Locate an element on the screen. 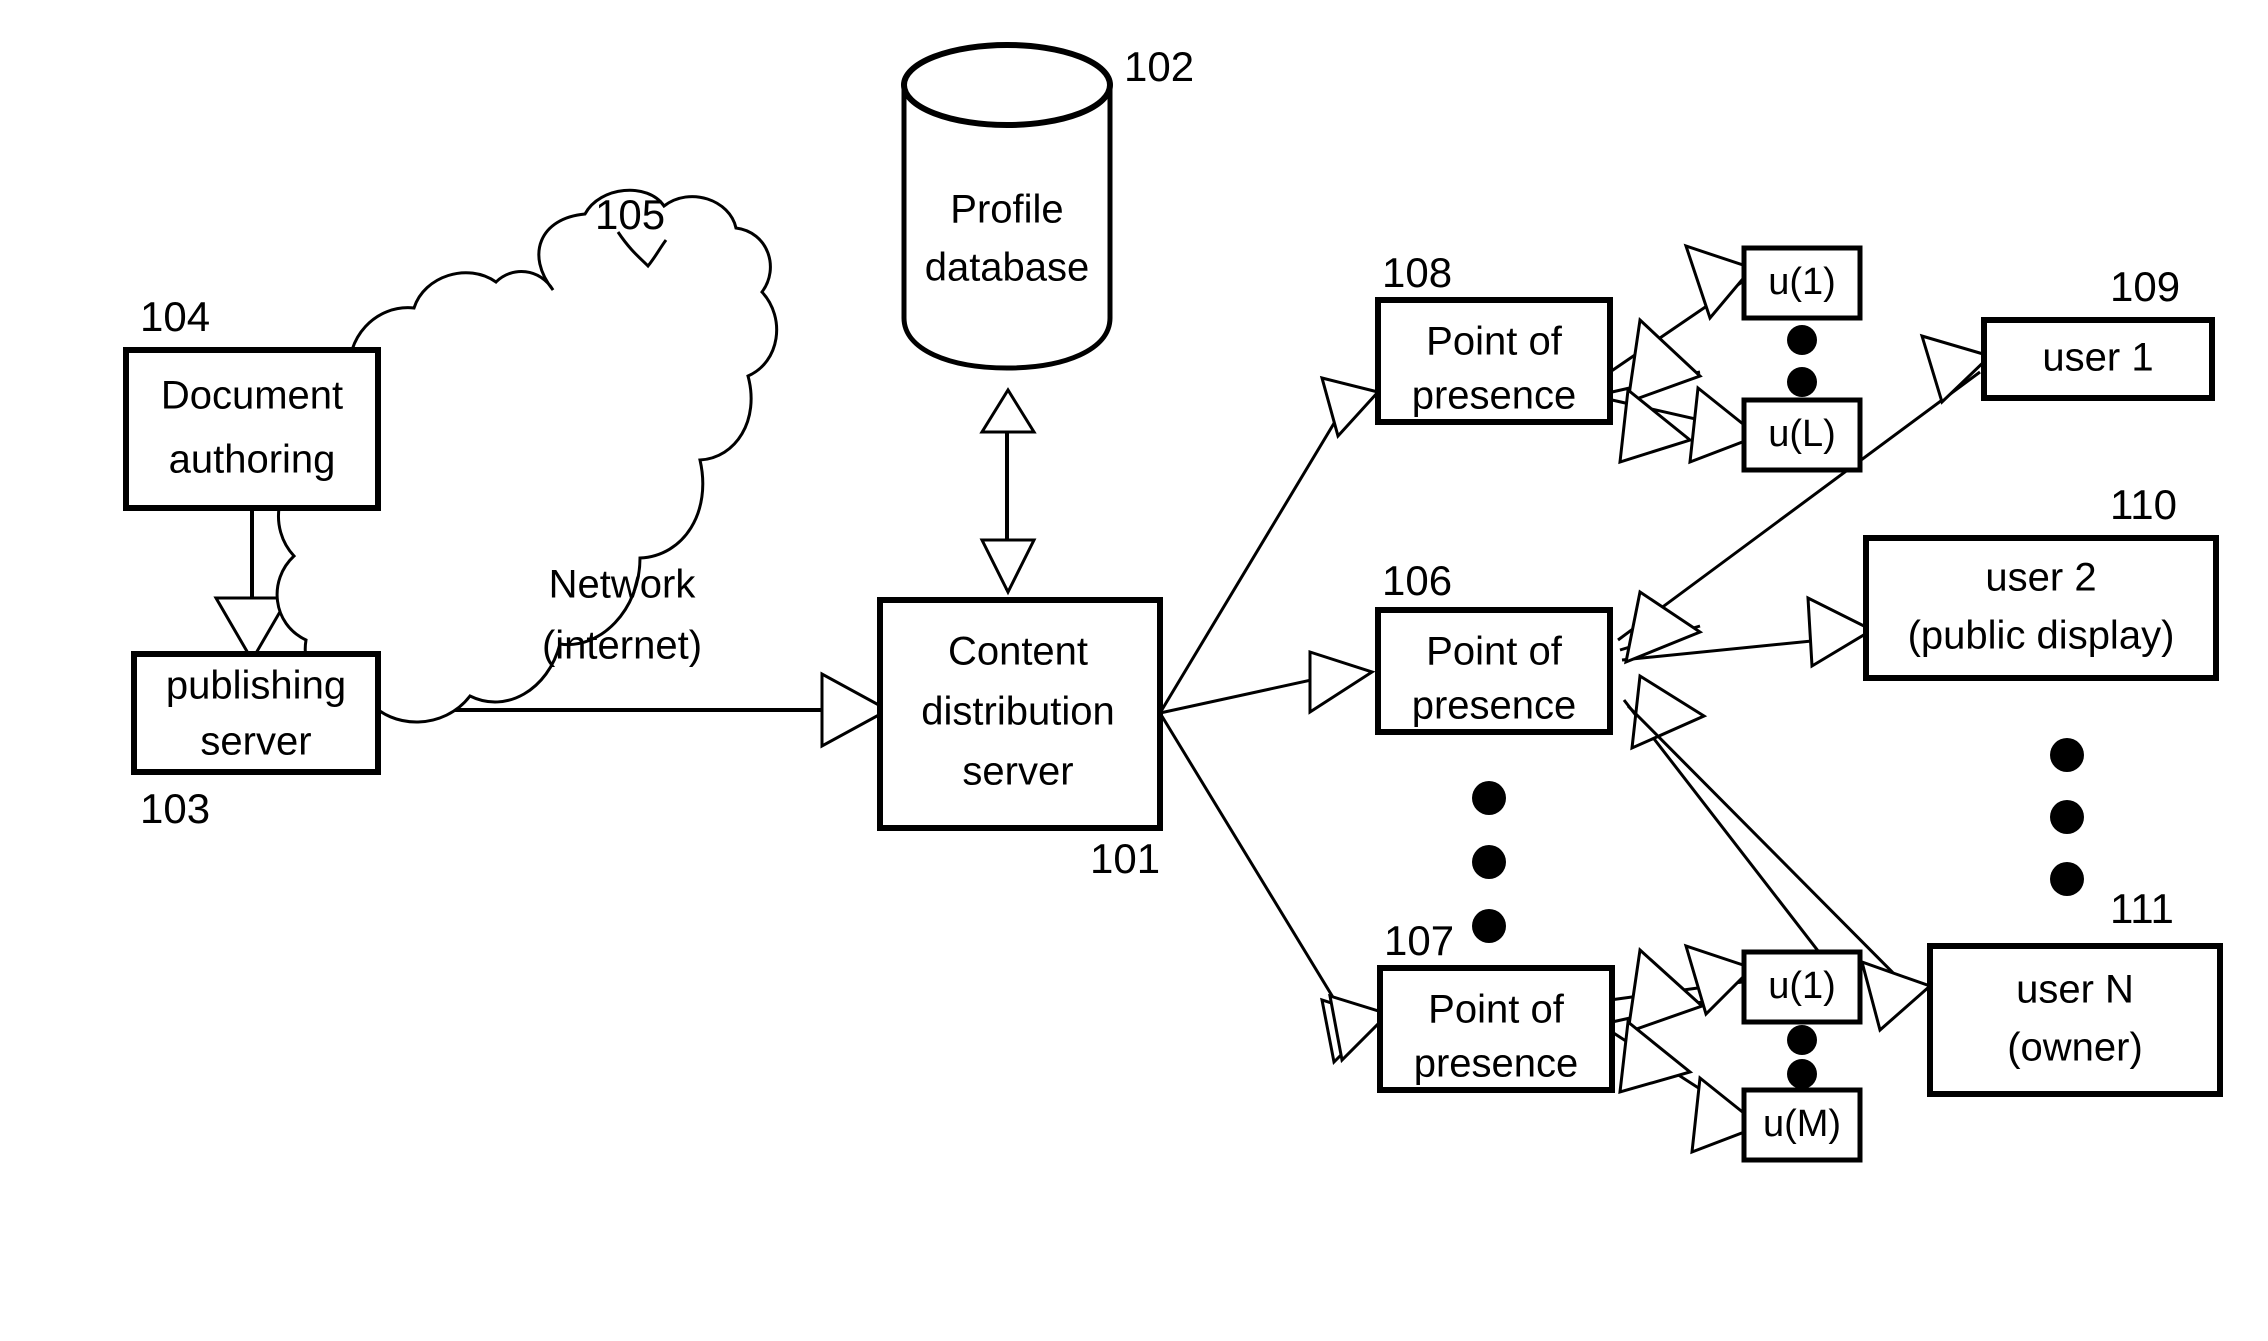 The height and width of the screenshot is (1341, 2268). label-pop106-line1: Point of is located at coordinates (1494, 652).